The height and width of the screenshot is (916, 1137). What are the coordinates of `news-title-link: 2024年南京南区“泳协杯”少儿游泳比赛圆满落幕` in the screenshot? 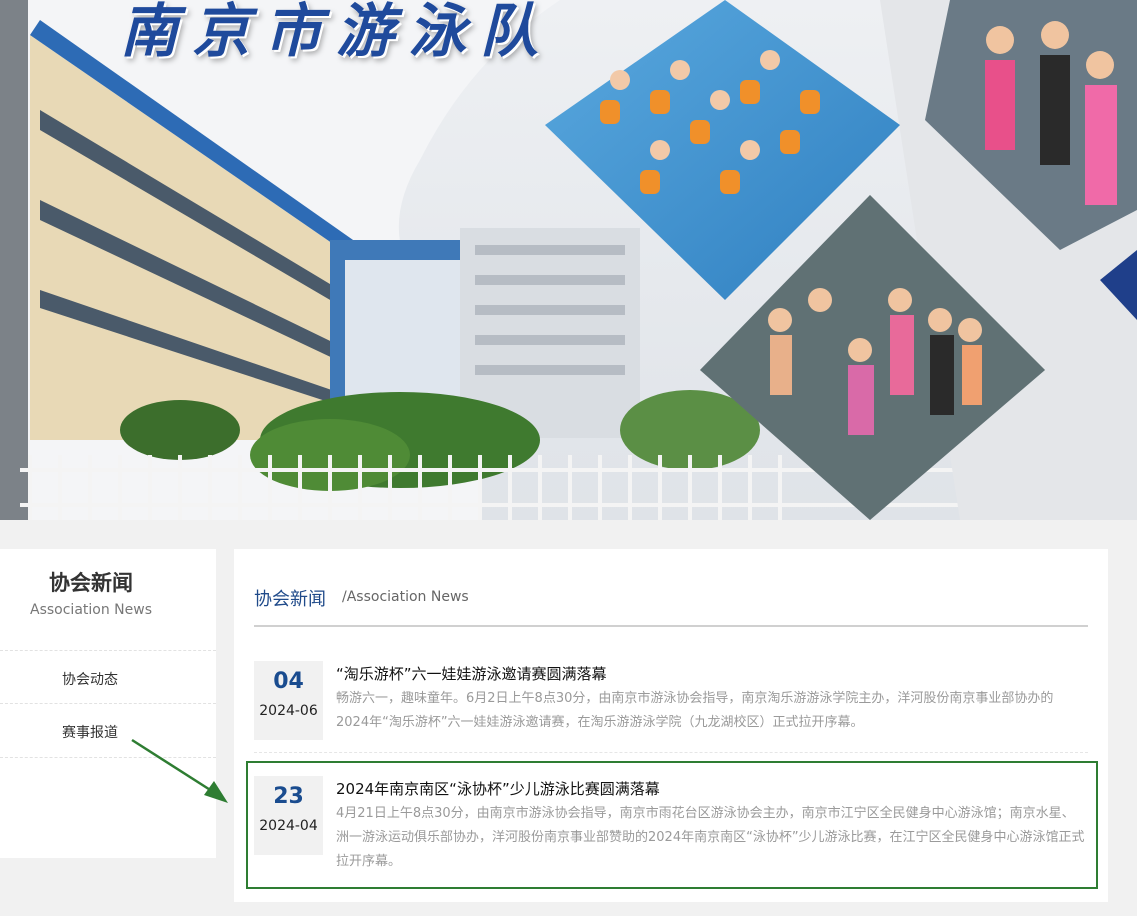 It's located at (498, 788).